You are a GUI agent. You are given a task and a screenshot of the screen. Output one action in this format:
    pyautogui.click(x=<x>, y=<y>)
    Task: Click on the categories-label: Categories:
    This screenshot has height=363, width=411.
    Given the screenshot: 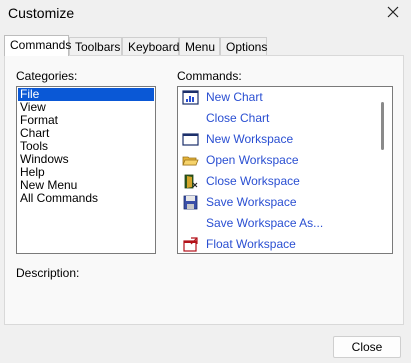 What is the action you would take?
    pyautogui.click(x=47, y=76)
    